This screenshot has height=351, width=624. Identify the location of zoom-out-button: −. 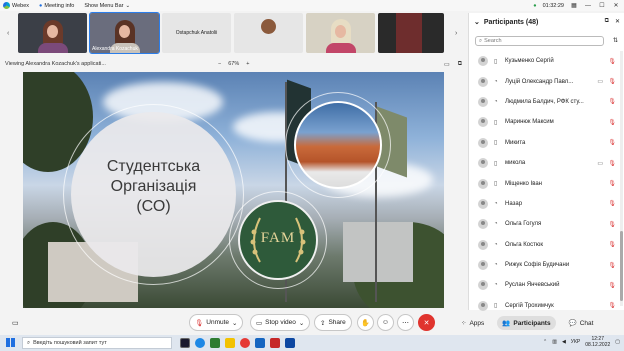
(219, 64).